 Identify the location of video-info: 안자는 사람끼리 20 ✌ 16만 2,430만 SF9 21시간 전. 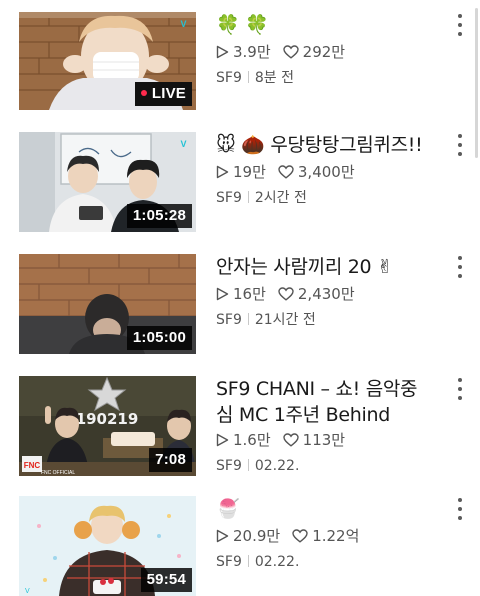
(326, 292).